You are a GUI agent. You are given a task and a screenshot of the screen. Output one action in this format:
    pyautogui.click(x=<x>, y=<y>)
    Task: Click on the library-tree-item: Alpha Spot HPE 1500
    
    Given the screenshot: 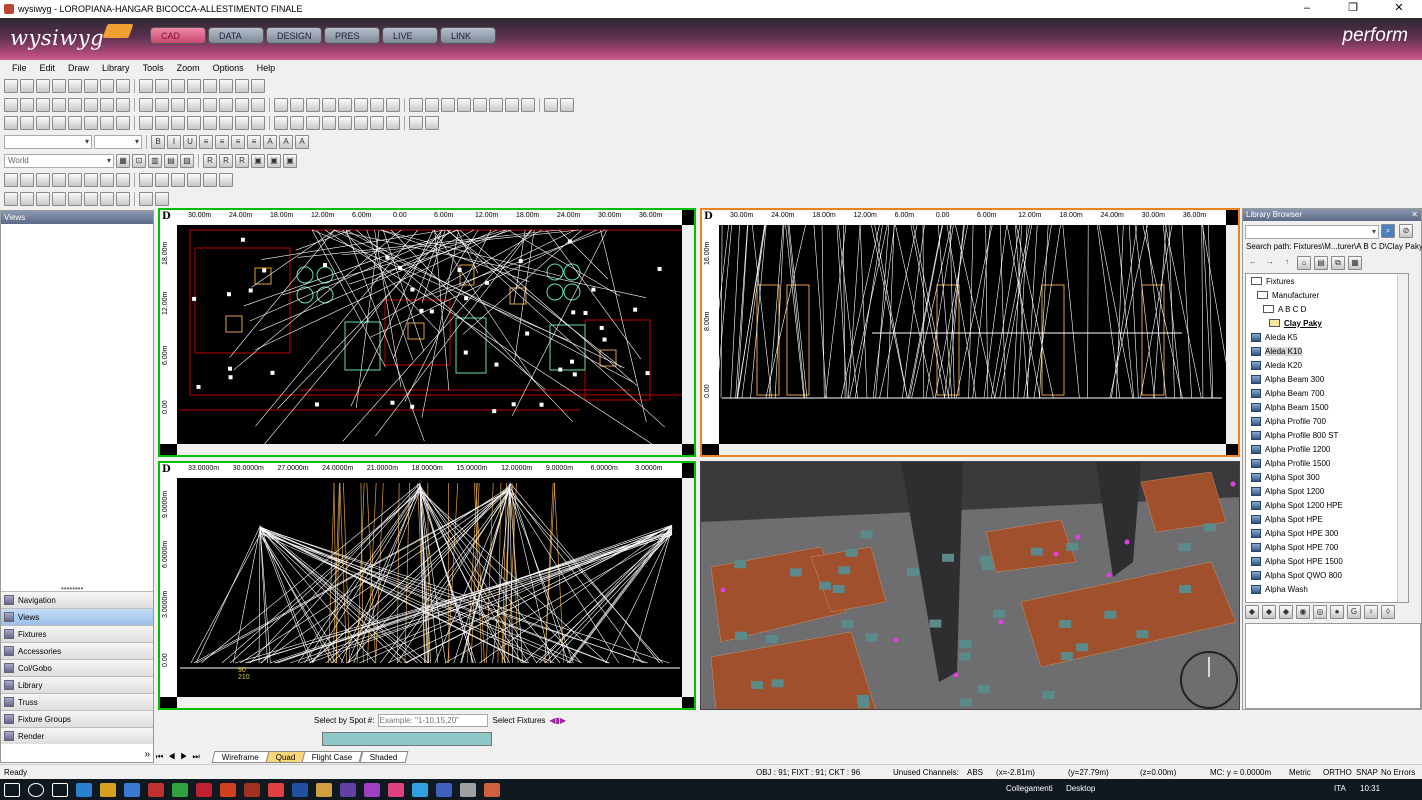 What is the action you would take?
    pyautogui.click(x=1327, y=561)
    